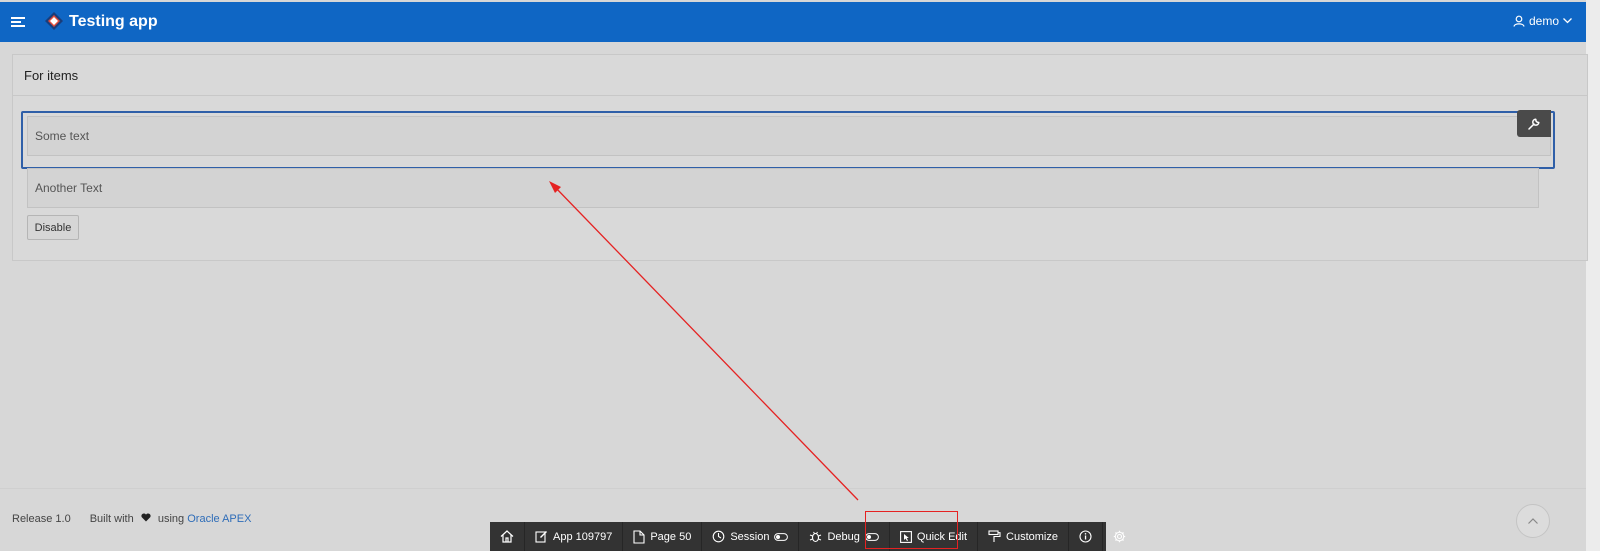 The width and height of the screenshot is (1600, 551). What do you see at coordinates (942, 536) in the screenshot?
I see `devbar-quick-edit-label: Quick Edit` at bounding box center [942, 536].